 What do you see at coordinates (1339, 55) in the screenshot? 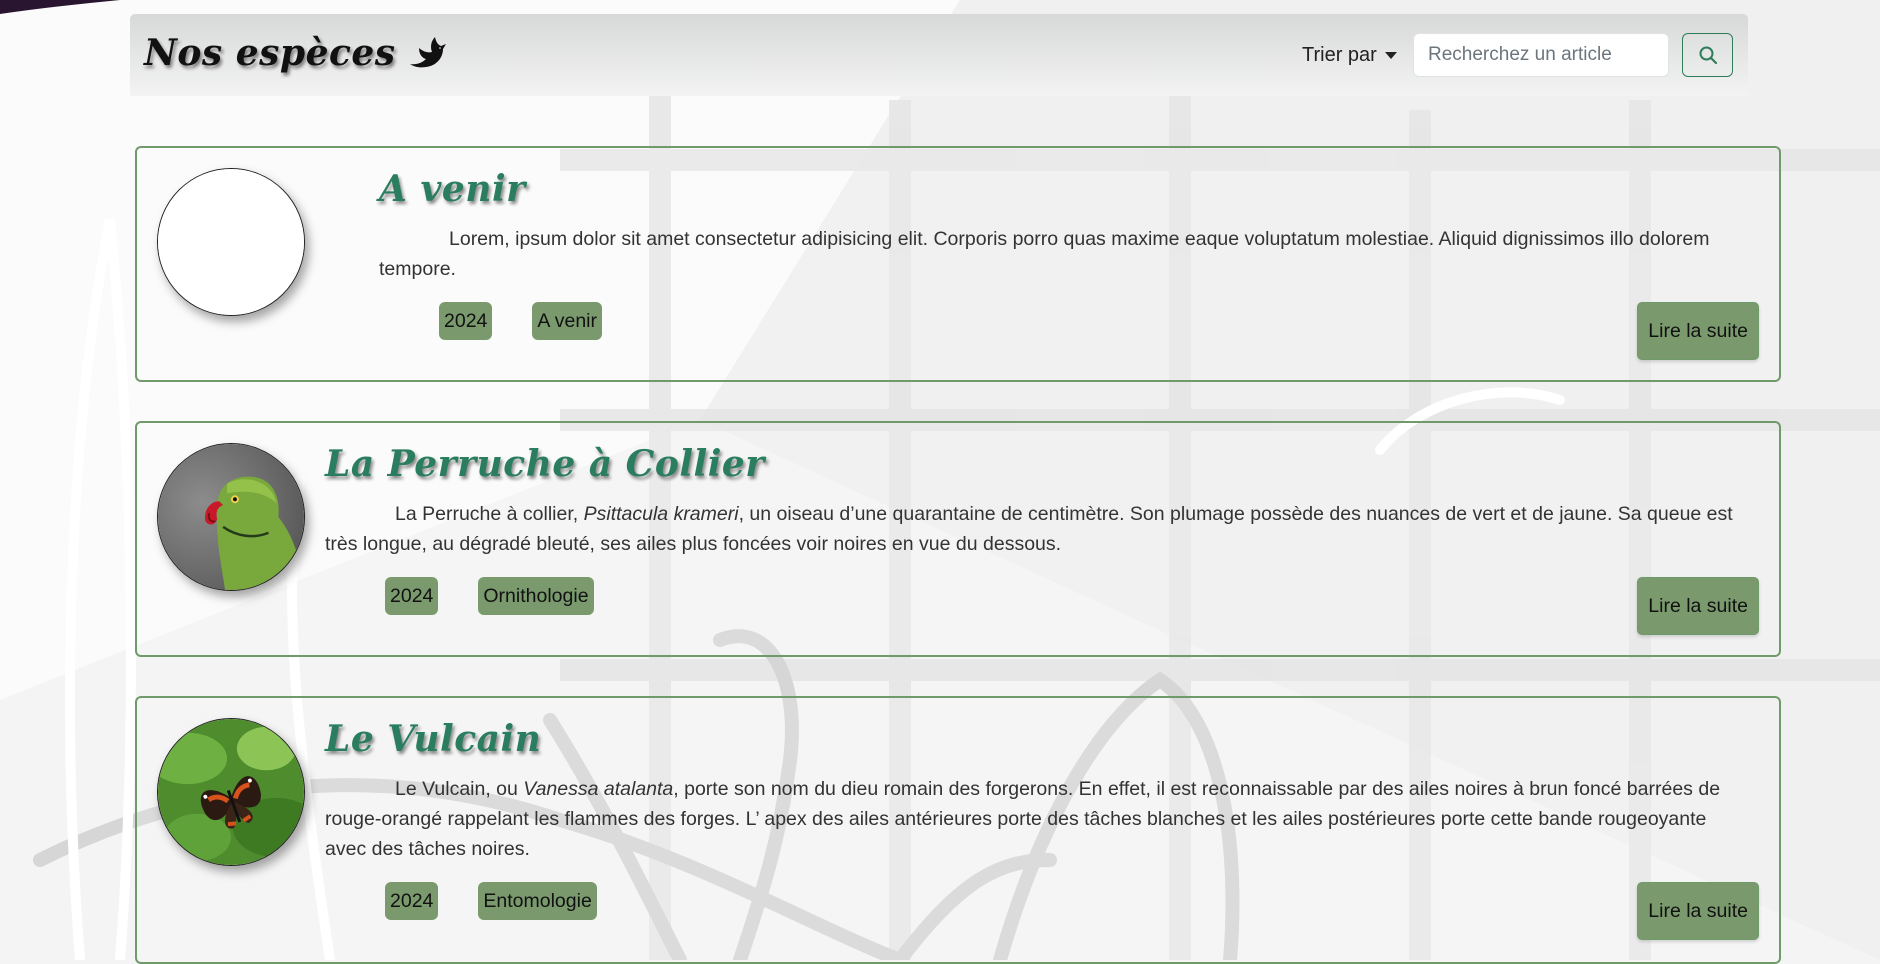
I see `sort-label: Trier par` at bounding box center [1339, 55].